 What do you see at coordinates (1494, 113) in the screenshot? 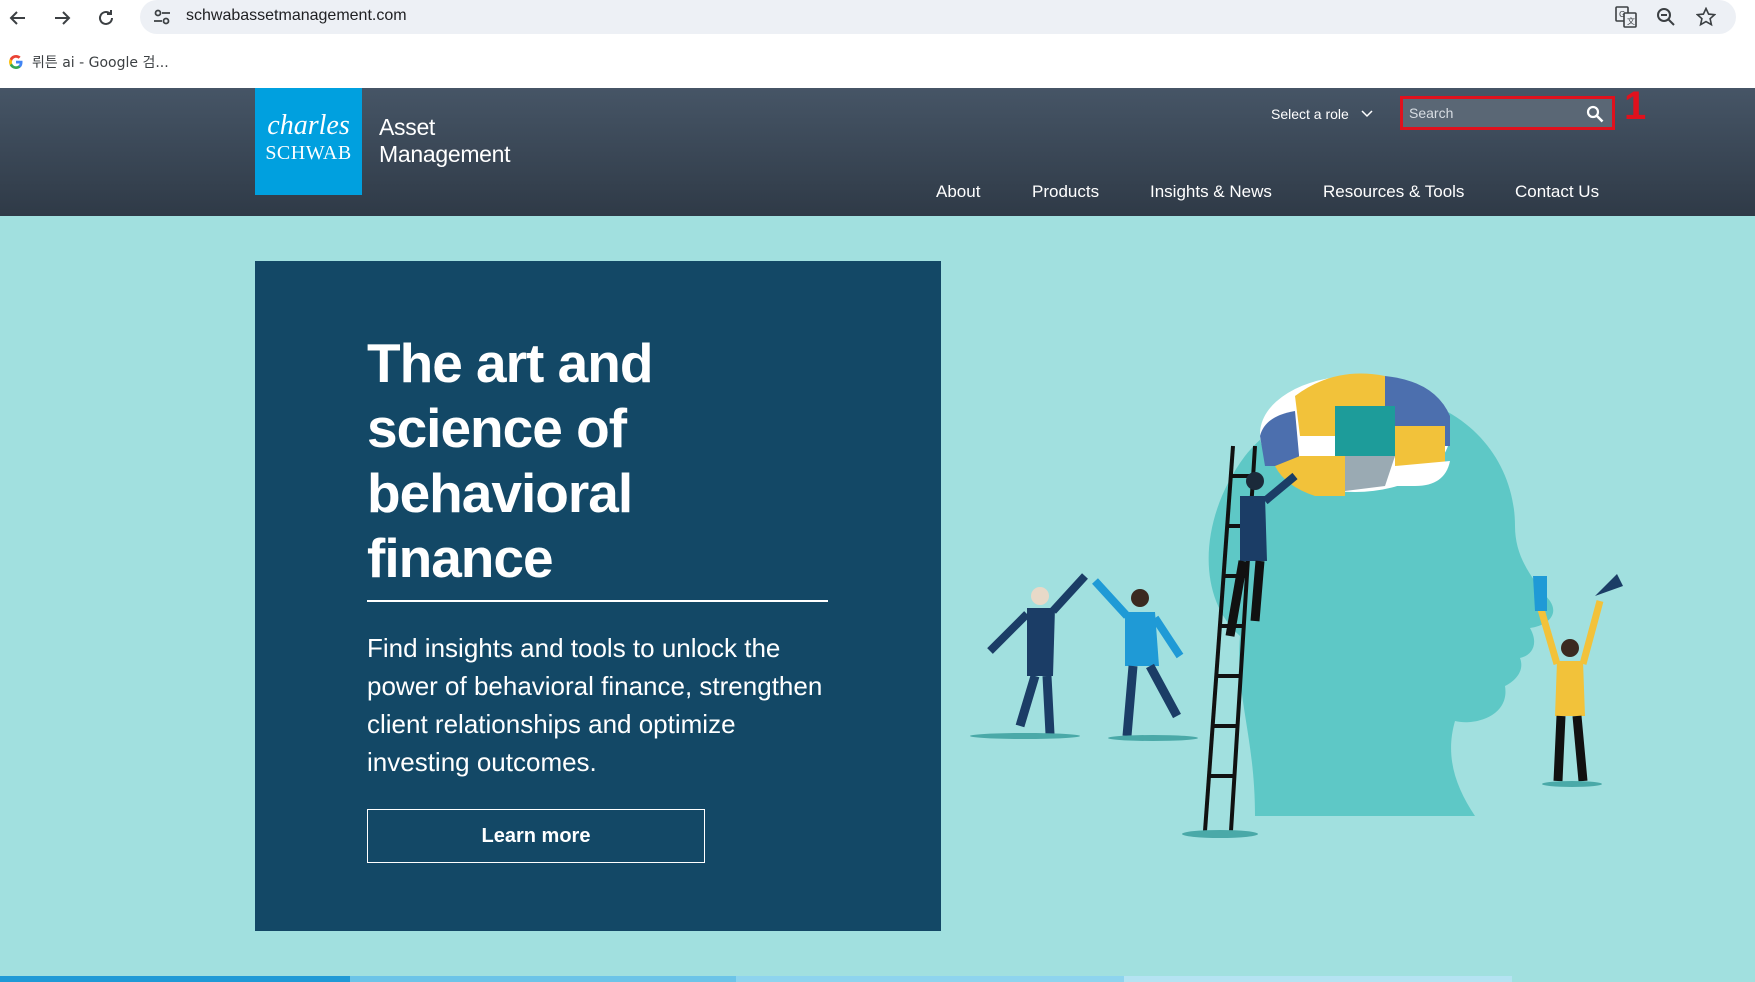
I see `search-input` at bounding box center [1494, 113].